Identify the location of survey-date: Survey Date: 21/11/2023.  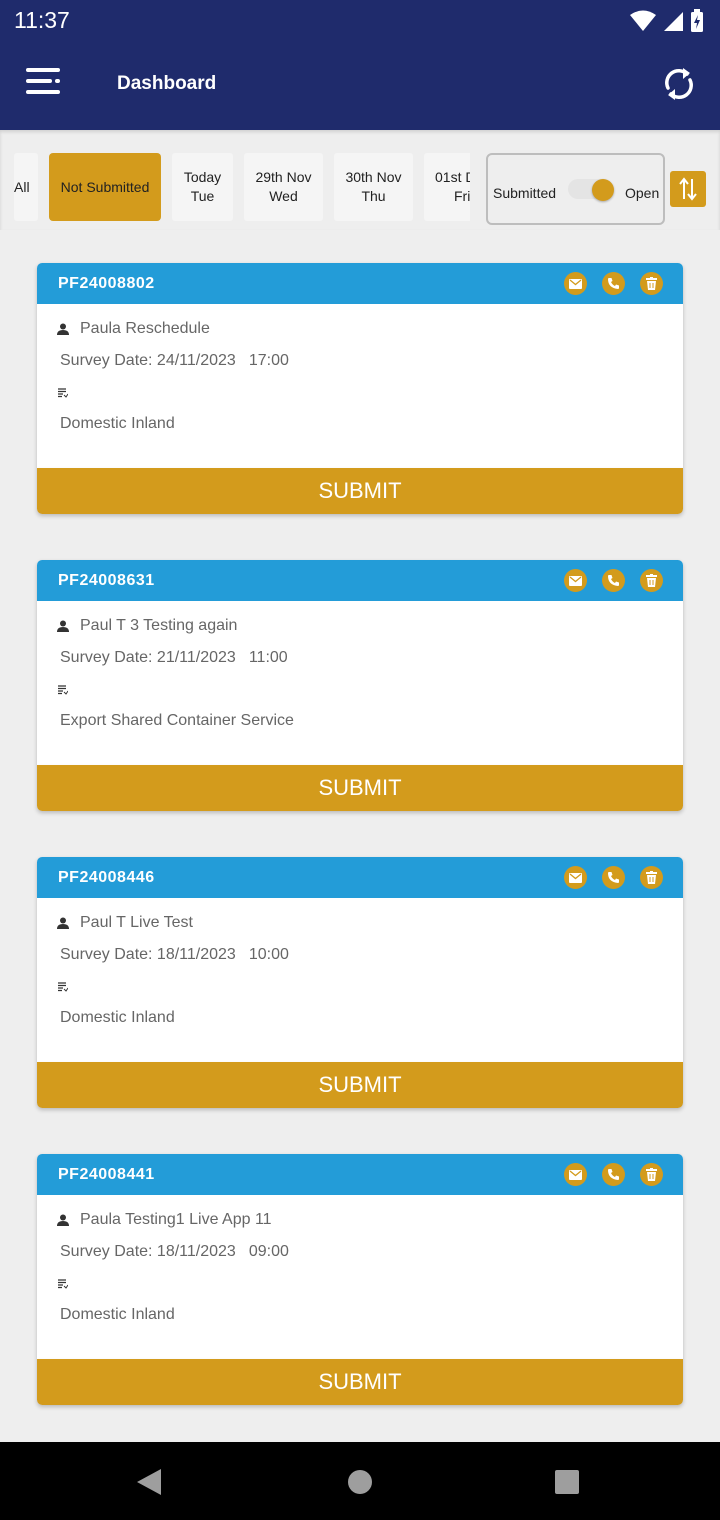
(148, 657).